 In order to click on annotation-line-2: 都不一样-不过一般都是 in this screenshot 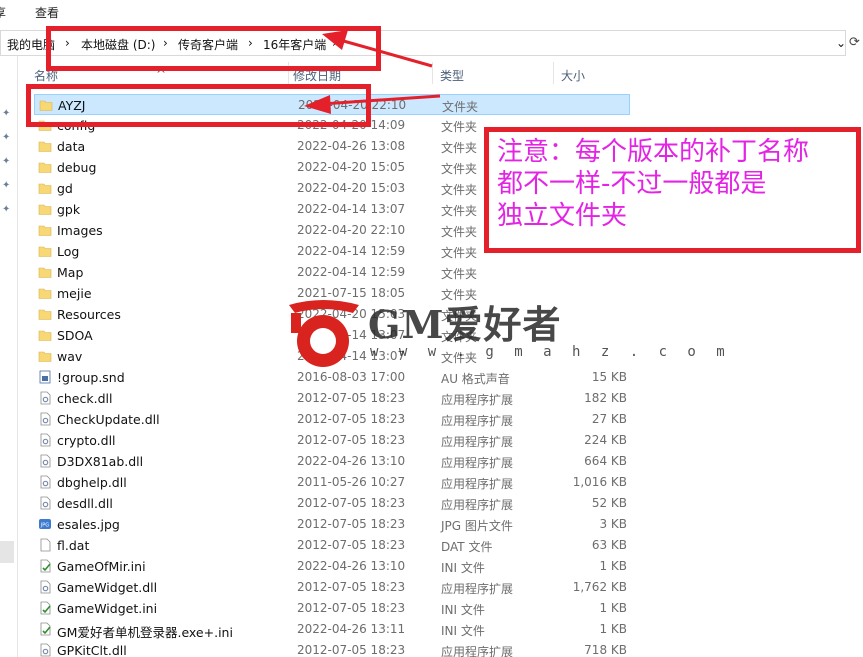, I will do `click(632, 184)`.